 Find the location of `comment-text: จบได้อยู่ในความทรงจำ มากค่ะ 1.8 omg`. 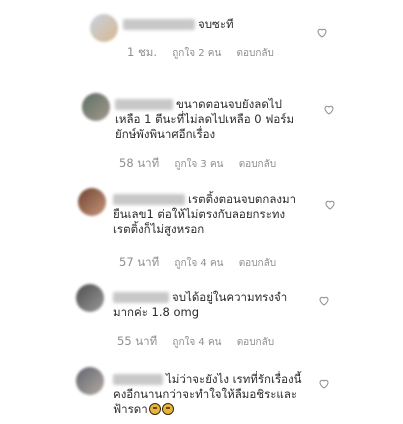

comment-text: จบได้อยู่ในความทรงจำ มากค่ะ 1.8 omg is located at coordinates (200, 304).